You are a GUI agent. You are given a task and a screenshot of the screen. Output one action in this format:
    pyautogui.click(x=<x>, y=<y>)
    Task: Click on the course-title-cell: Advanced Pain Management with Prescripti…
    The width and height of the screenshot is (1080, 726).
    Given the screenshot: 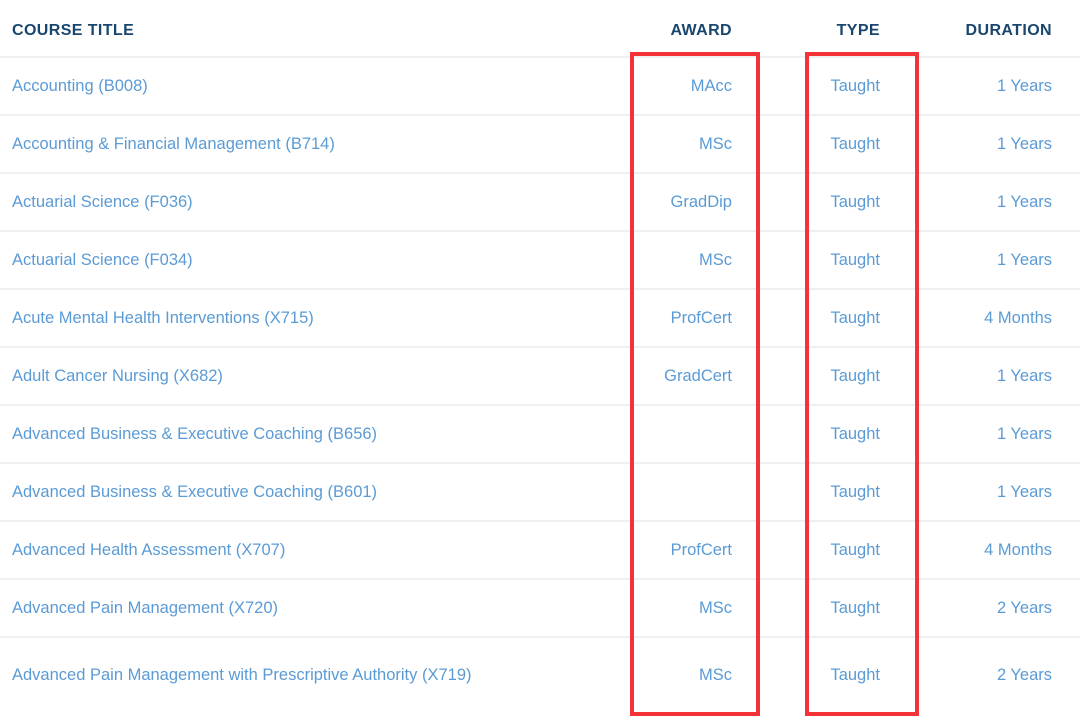 What is the action you would take?
    pyautogui.click(x=315, y=674)
    